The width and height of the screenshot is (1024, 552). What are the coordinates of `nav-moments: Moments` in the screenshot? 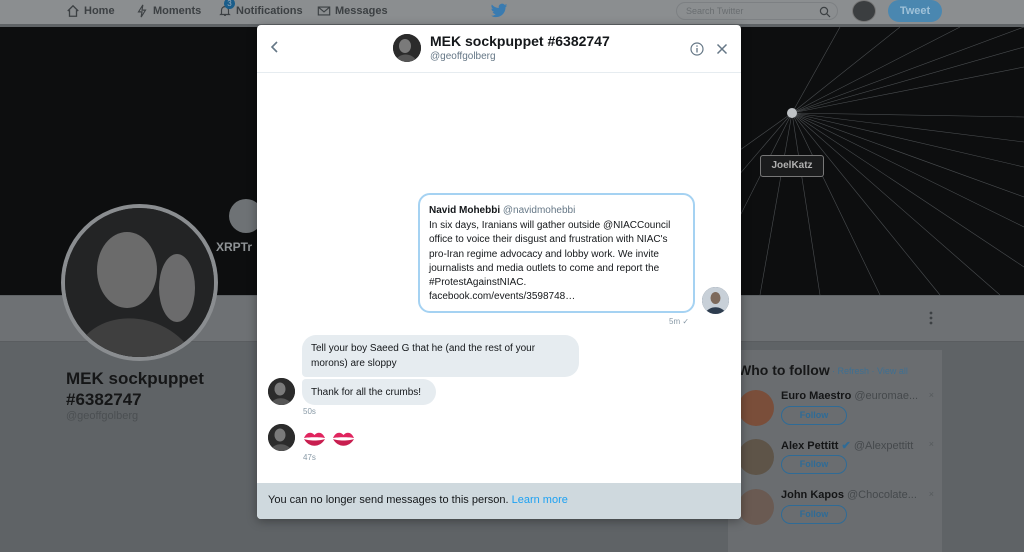 It's located at (168, 11).